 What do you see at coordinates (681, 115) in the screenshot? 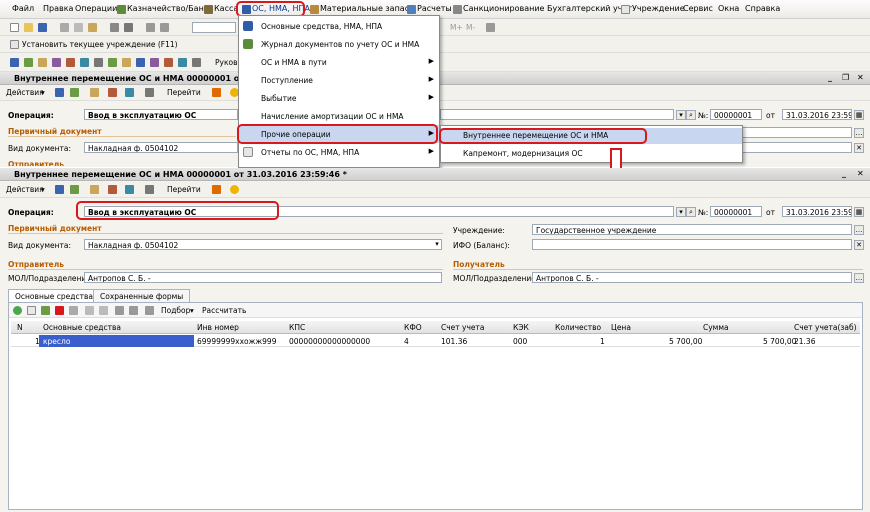
I see `back-operation-dropdown-icon: ▾` at bounding box center [681, 115].